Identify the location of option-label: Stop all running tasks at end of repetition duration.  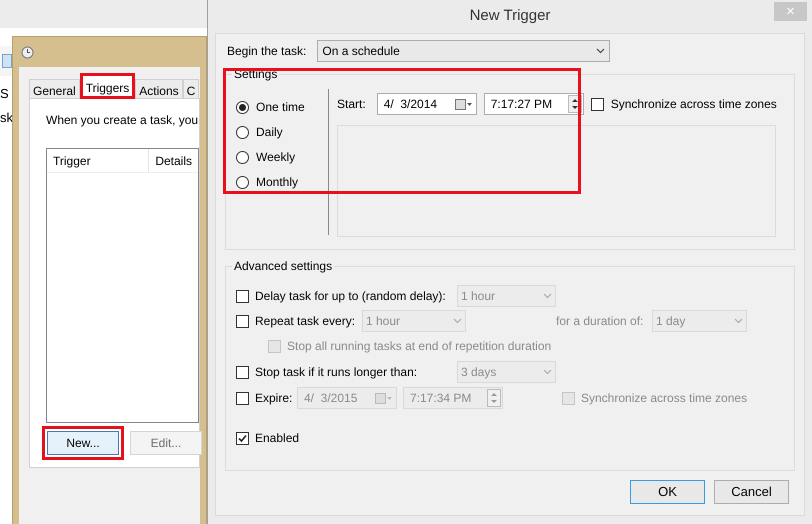
(419, 346).